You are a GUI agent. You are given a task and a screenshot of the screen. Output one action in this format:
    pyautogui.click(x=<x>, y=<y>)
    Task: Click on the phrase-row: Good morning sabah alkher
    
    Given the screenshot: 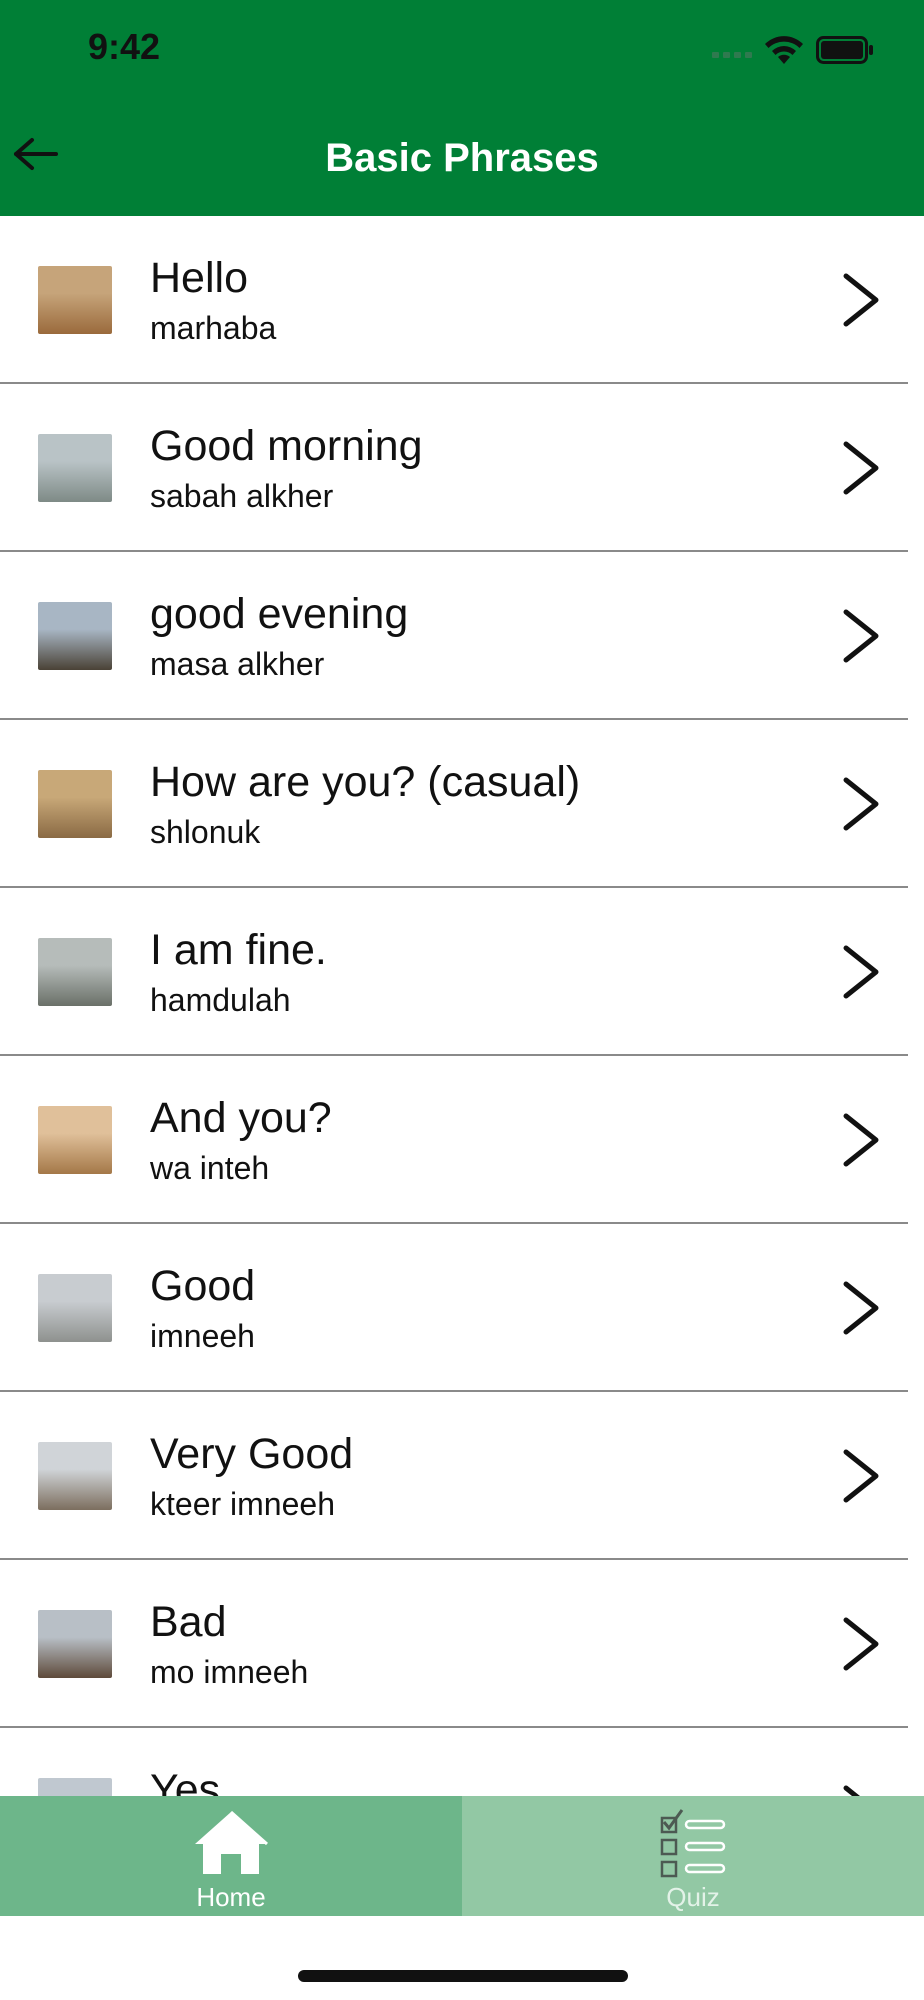 What is the action you would take?
    pyautogui.click(x=462, y=468)
    